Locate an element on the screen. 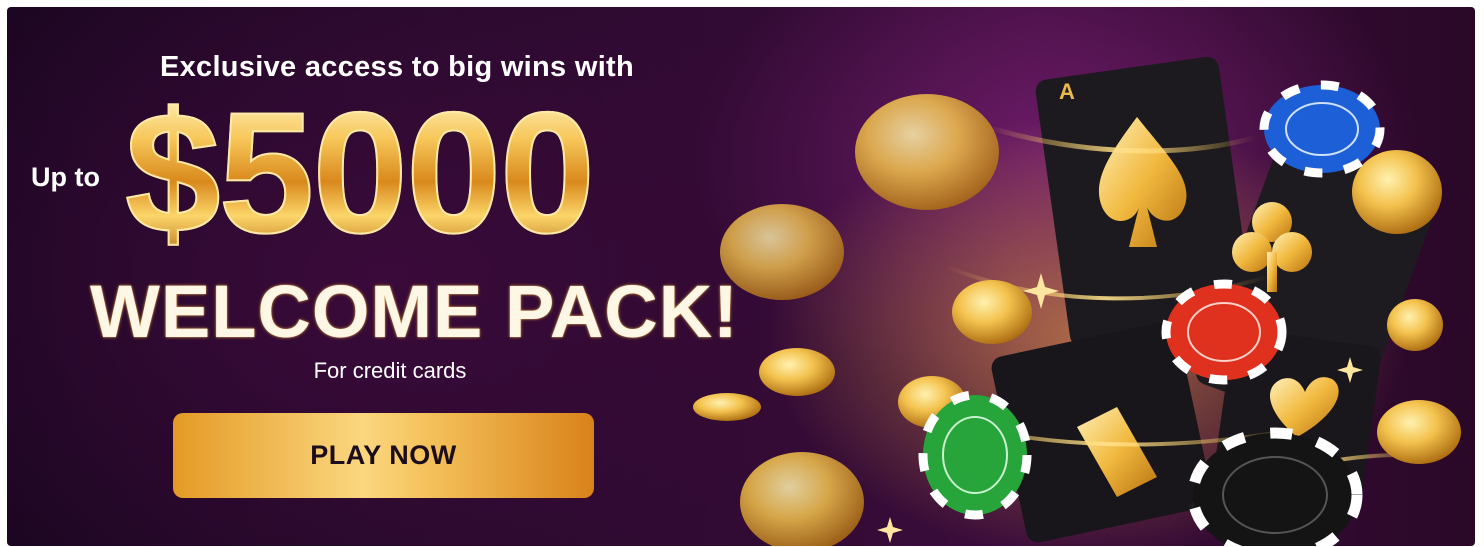 The width and height of the screenshot is (1484, 547). blue-poker-chip-icon is located at coordinates (1322, 129).